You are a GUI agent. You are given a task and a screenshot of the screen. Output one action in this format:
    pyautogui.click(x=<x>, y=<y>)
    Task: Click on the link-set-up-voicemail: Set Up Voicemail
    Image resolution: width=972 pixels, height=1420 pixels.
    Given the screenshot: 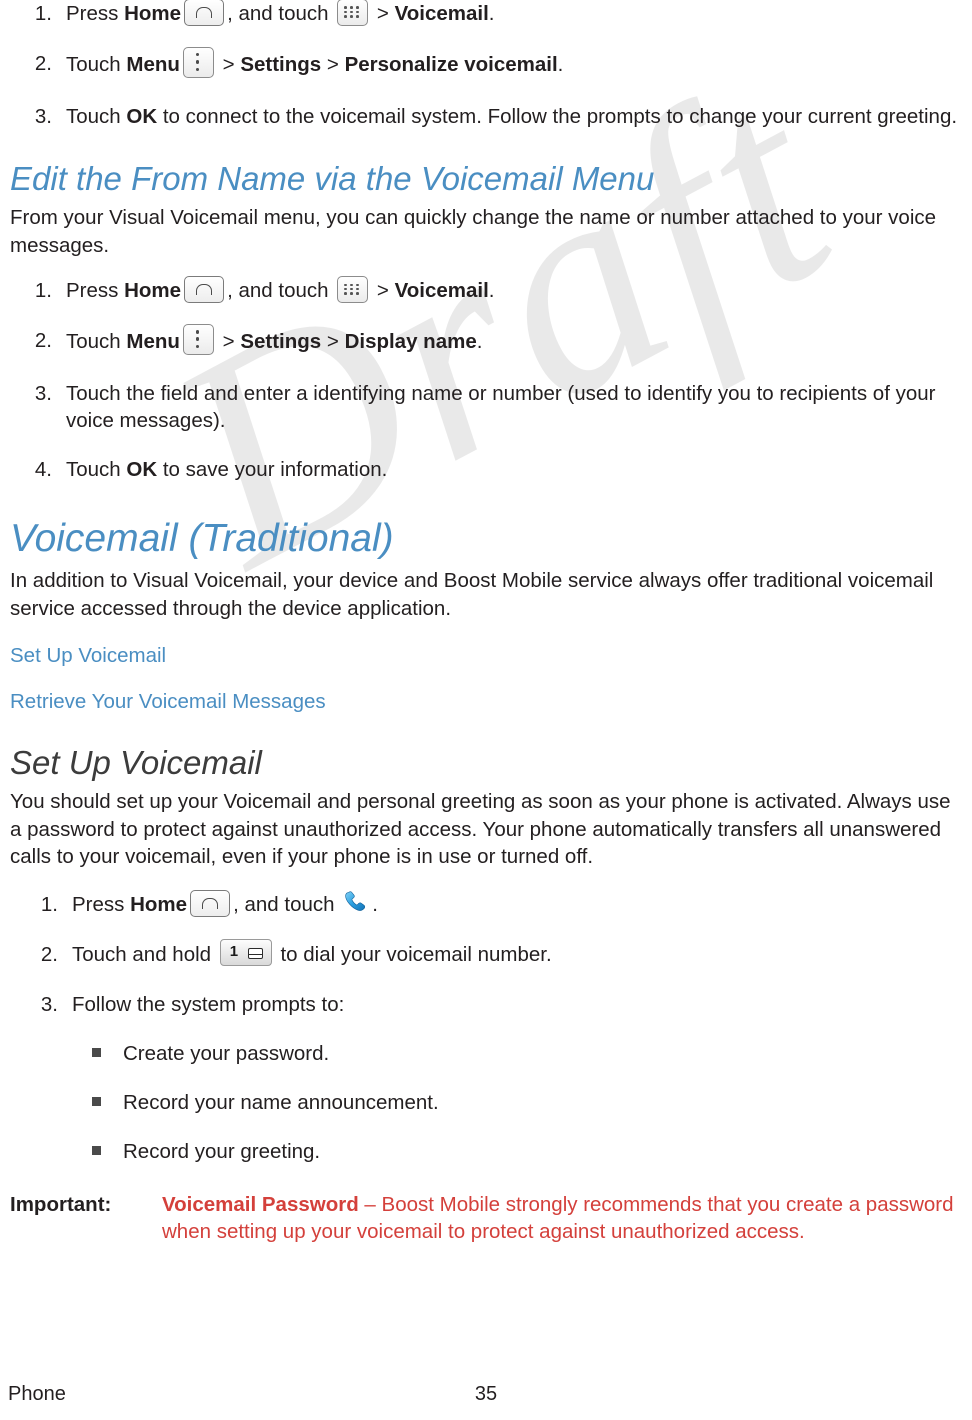 What is the action you would take?
    pyautogui.click(x=487, y=656)
    